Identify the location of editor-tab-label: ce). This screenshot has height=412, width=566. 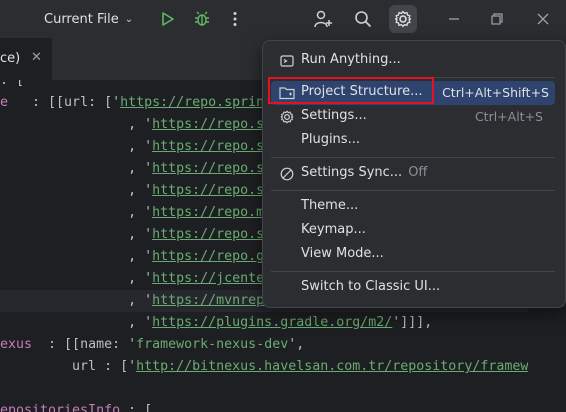
(10, 58).